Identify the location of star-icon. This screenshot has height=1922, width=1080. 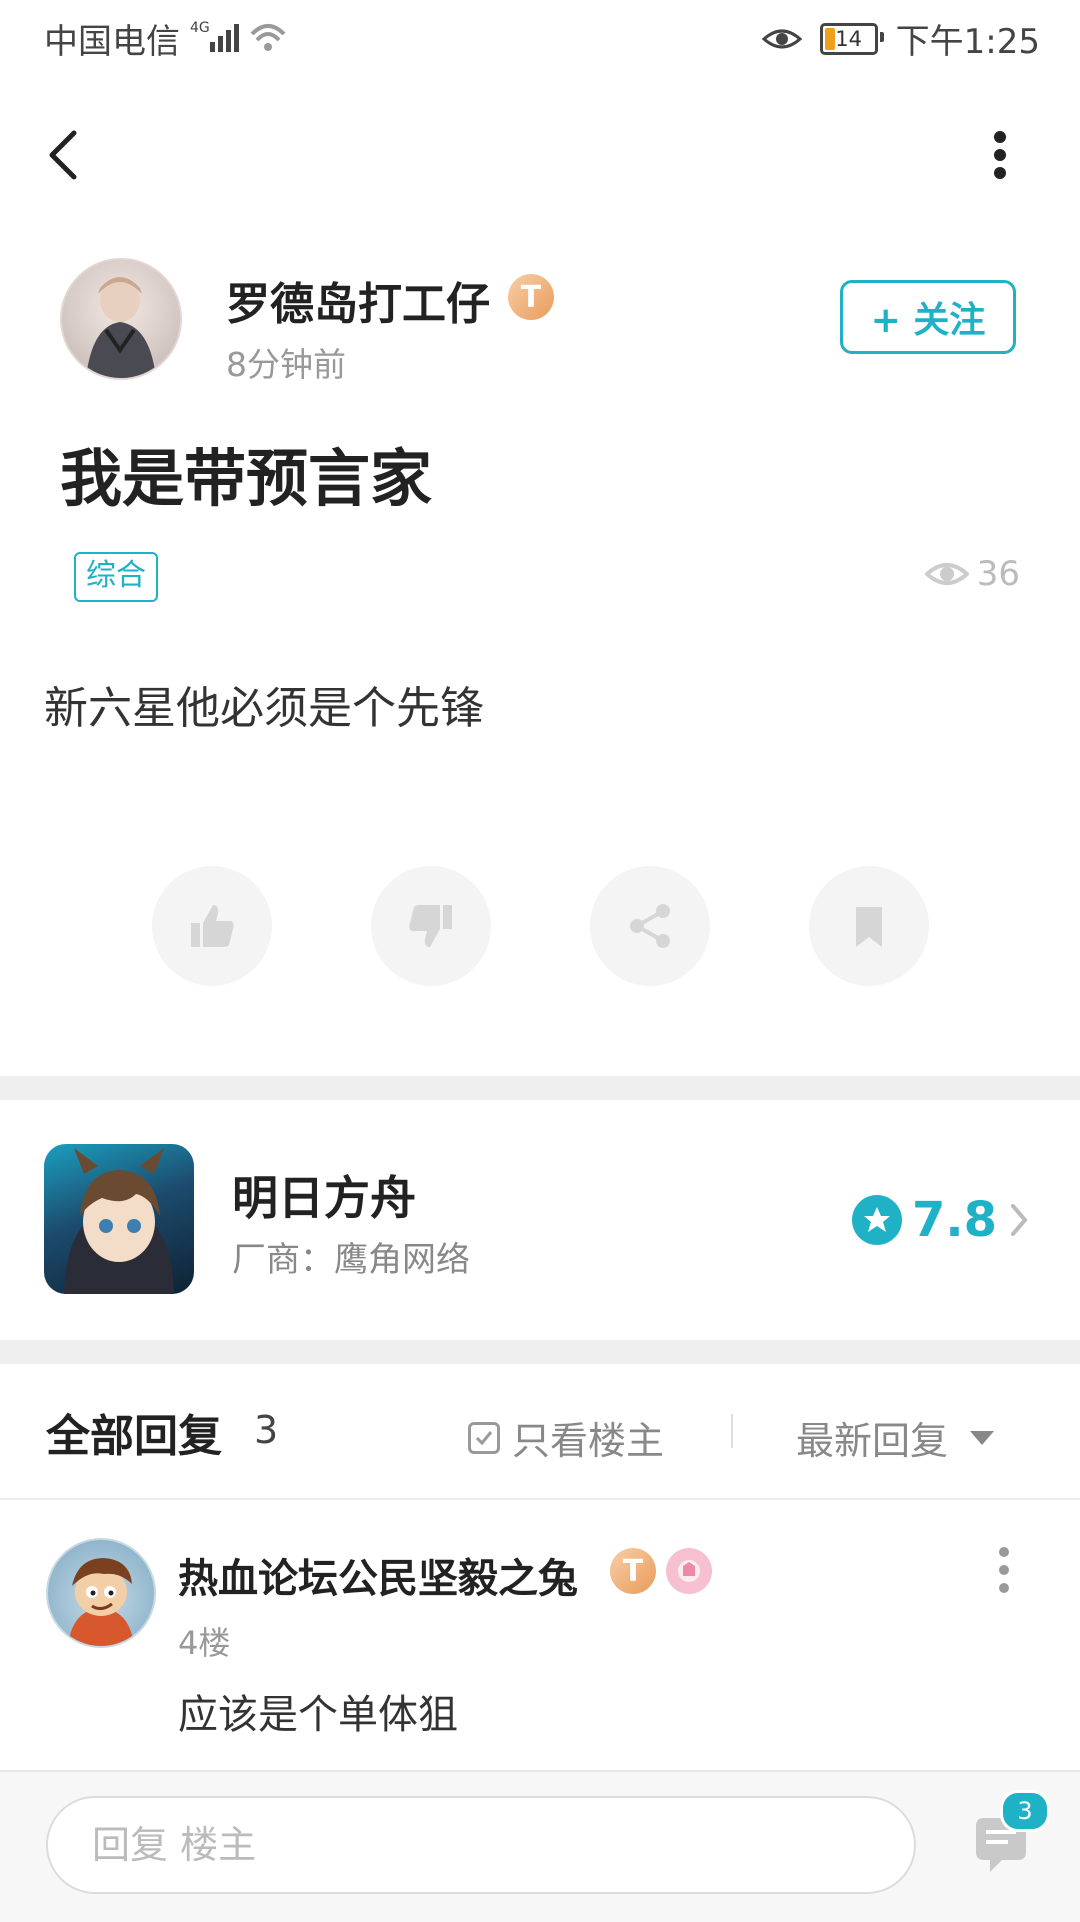
(877, 1220).